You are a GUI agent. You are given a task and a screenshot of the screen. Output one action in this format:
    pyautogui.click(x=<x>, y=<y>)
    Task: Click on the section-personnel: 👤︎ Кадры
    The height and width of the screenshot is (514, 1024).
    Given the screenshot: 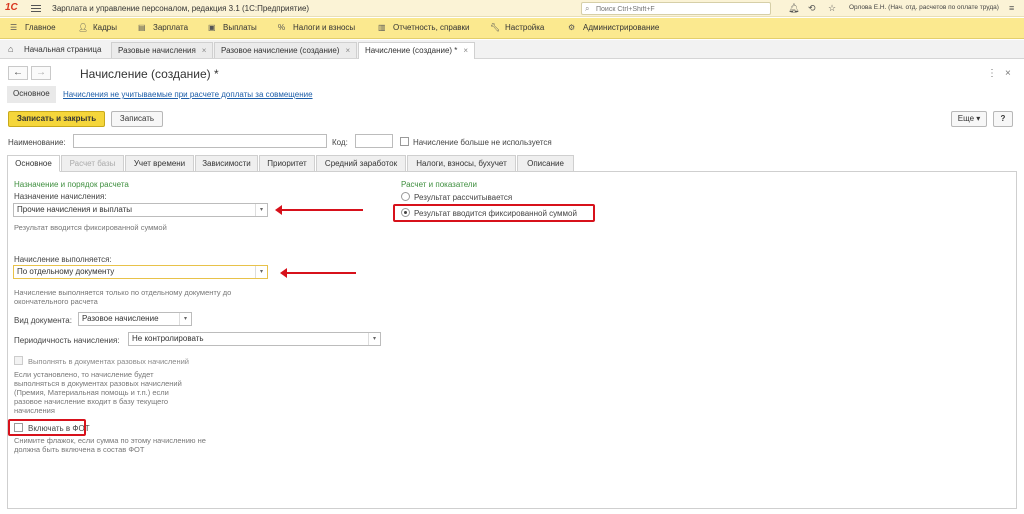 What is the action you would take?
    pyautogui.click(x=97, y=27)
    